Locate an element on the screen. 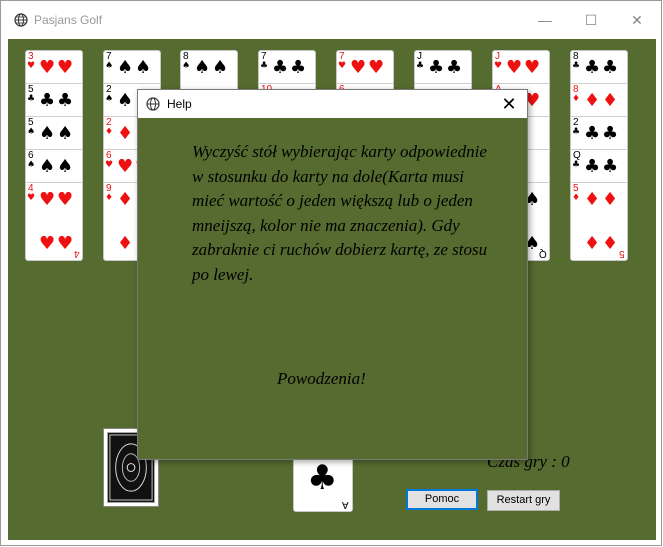  card: 4 ♥ ♥ ♥ ♥ ♥ 4 is located at coordinates (54, 221).